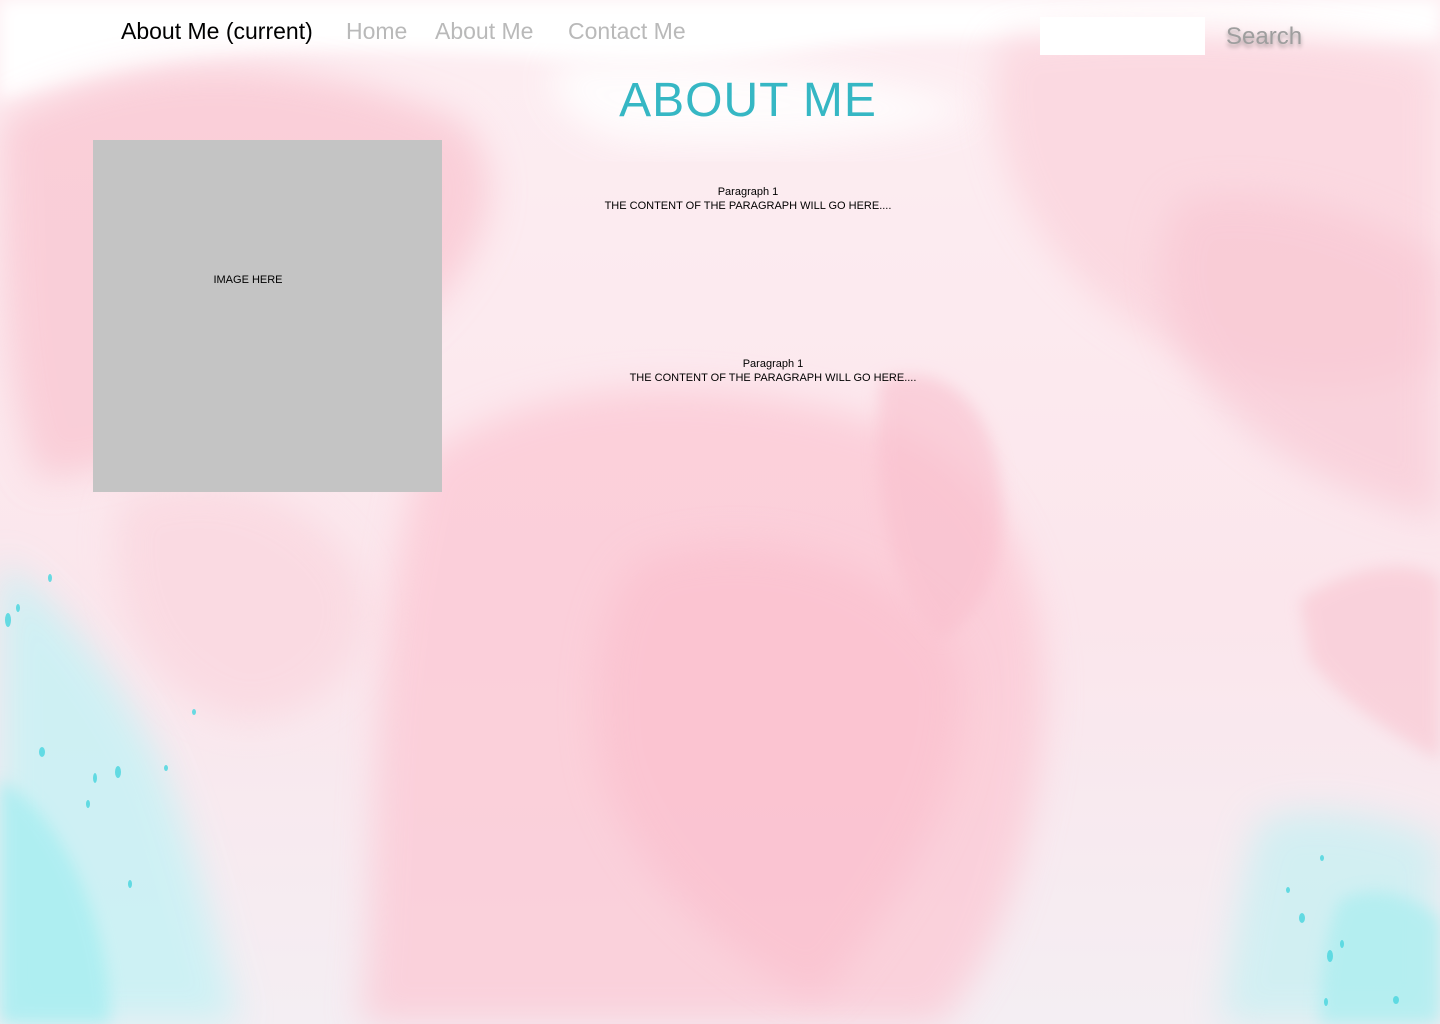 This screenshot has height=1024, width=1440. I want to click on nav-link-about-me: About Me, so click(484, 31).